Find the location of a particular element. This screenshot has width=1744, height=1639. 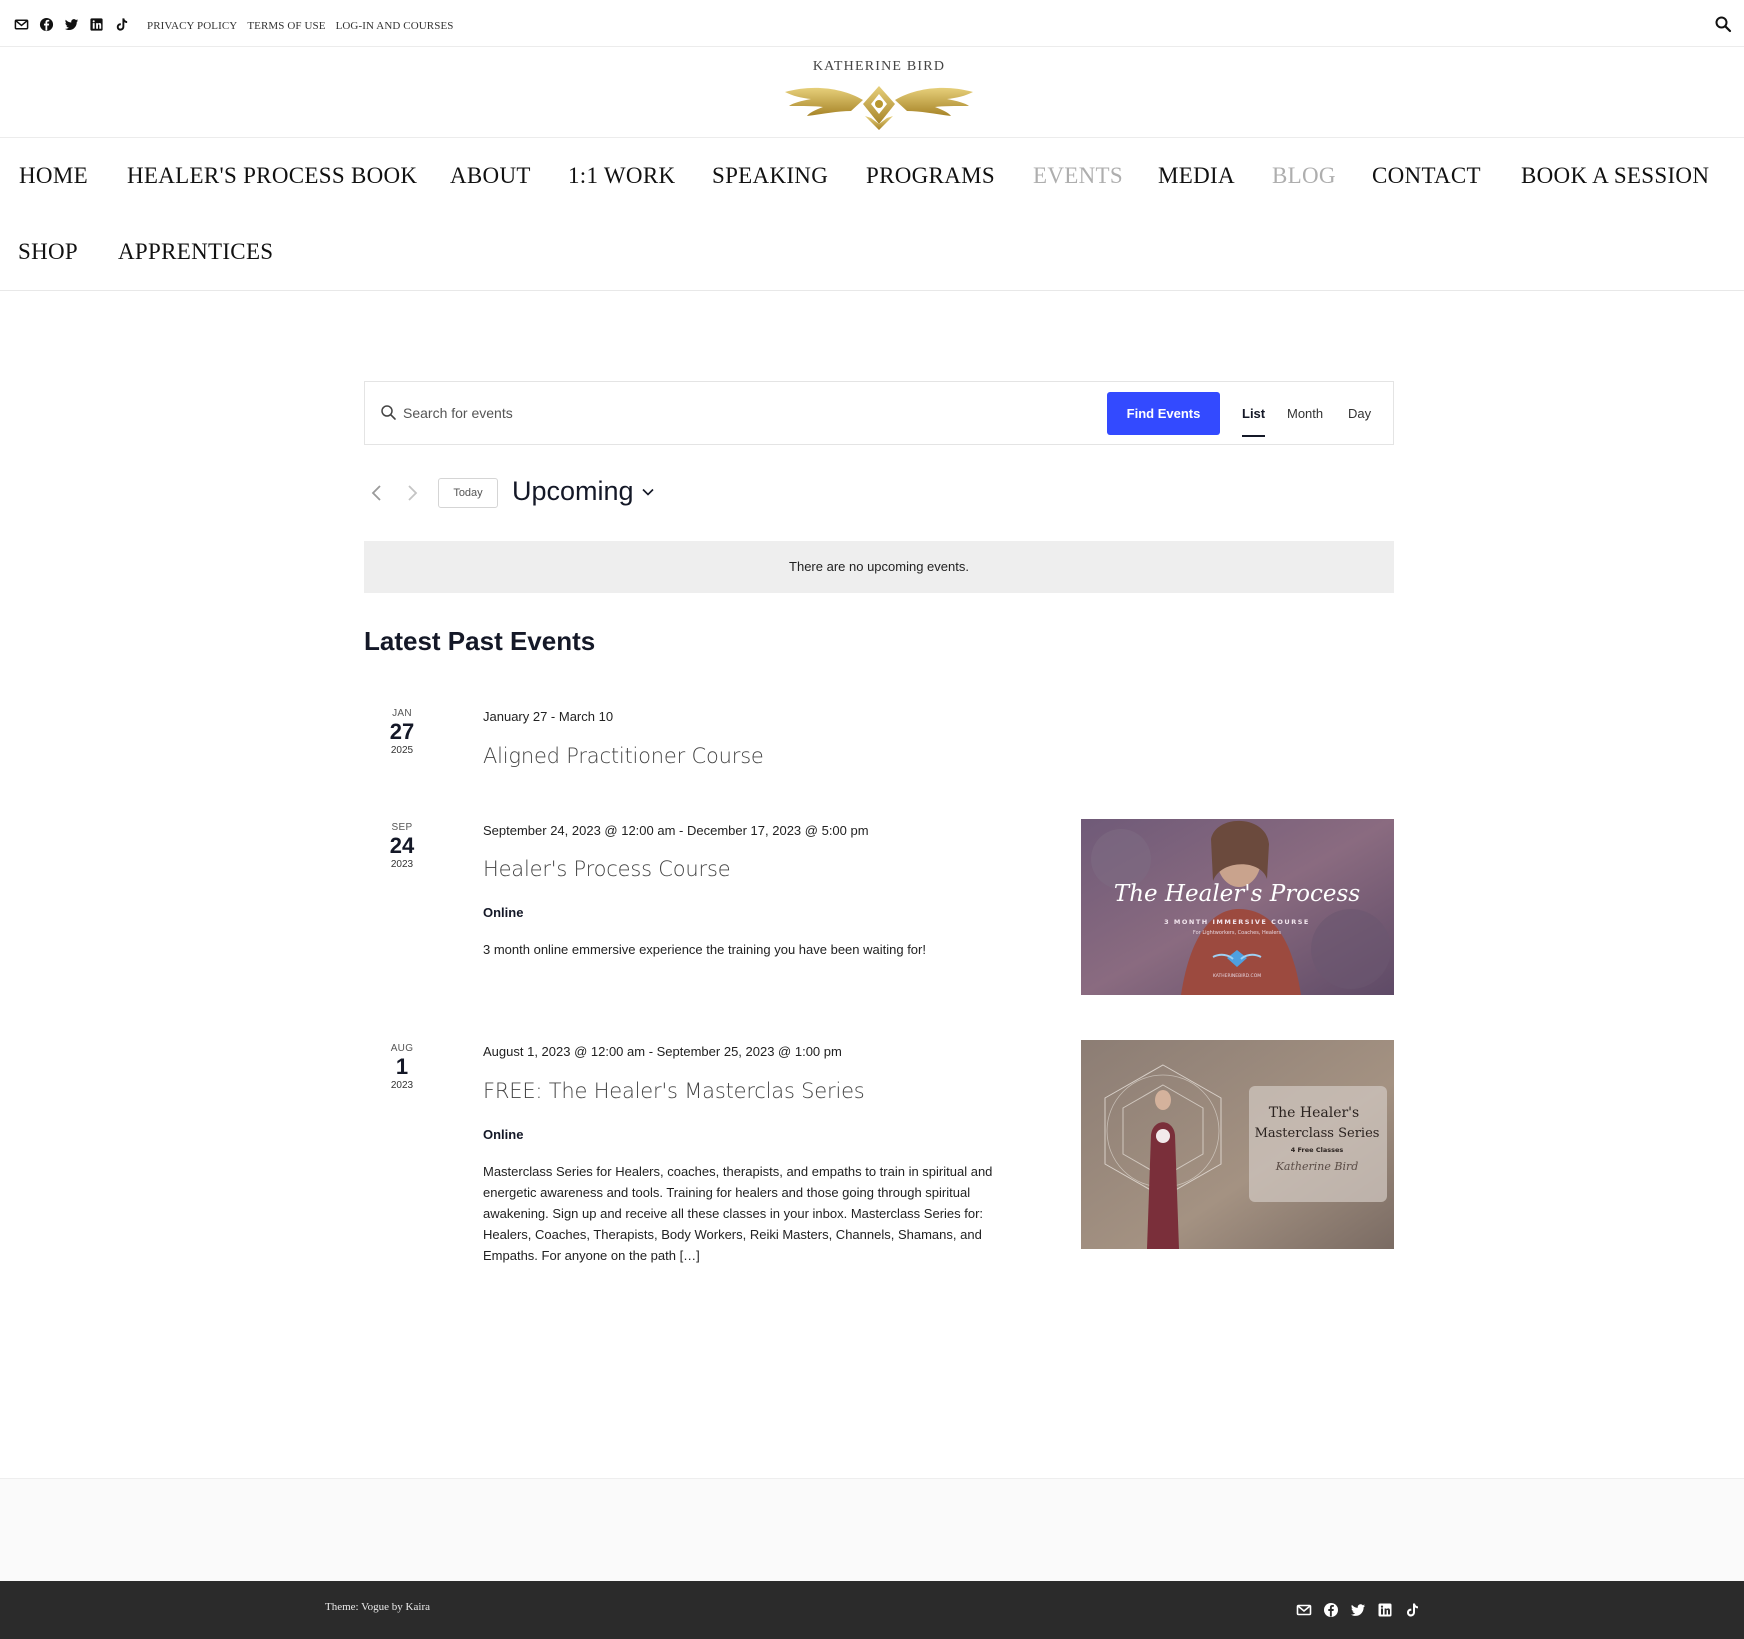

nav-item-healers-process-book: HEALER'S PROCESS BOOK is located at coordinates (272, 176).